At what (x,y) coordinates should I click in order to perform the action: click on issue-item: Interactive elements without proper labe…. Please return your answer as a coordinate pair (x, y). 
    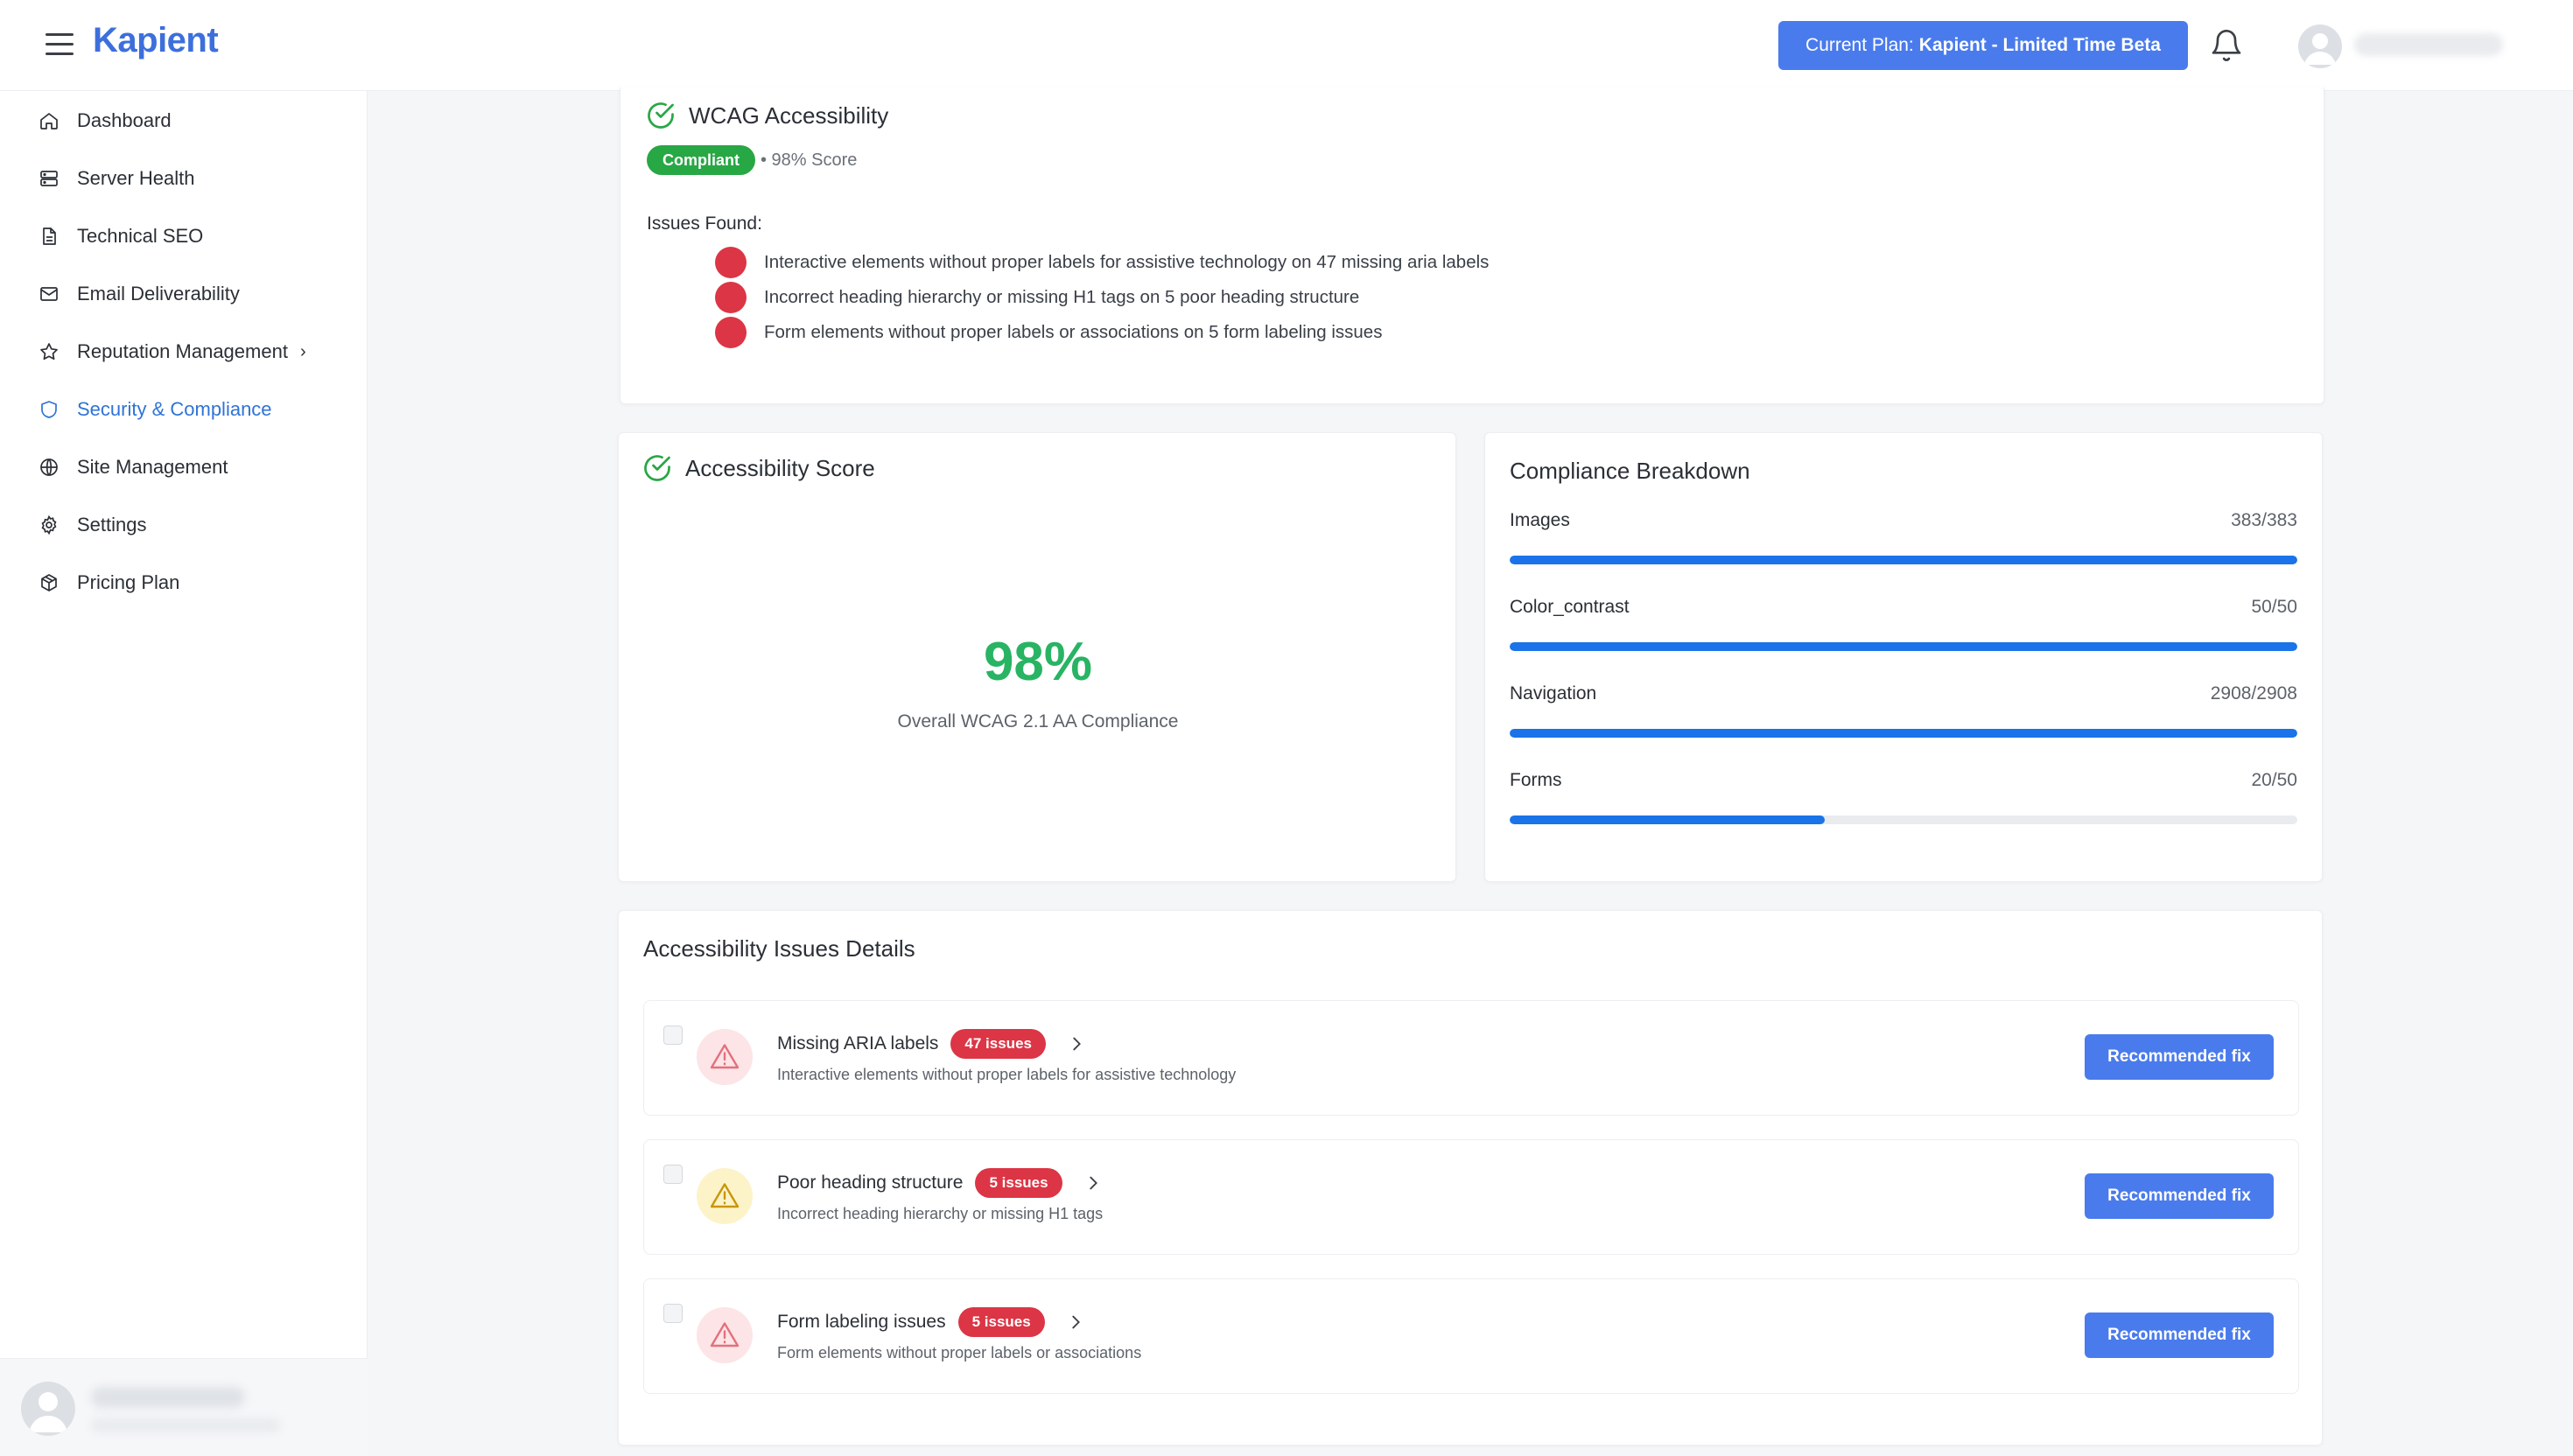
    Looking at the image, I should click on (1102, 262).